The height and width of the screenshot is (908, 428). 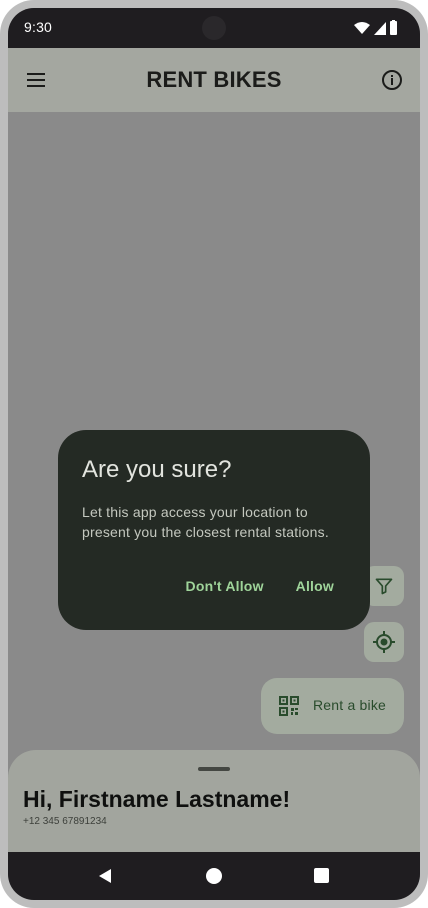 What do you see at coordinates (225, 586) in the screenshot?
I see `dont-allow-button: Don't Allow` at bounding box center [225, 586].